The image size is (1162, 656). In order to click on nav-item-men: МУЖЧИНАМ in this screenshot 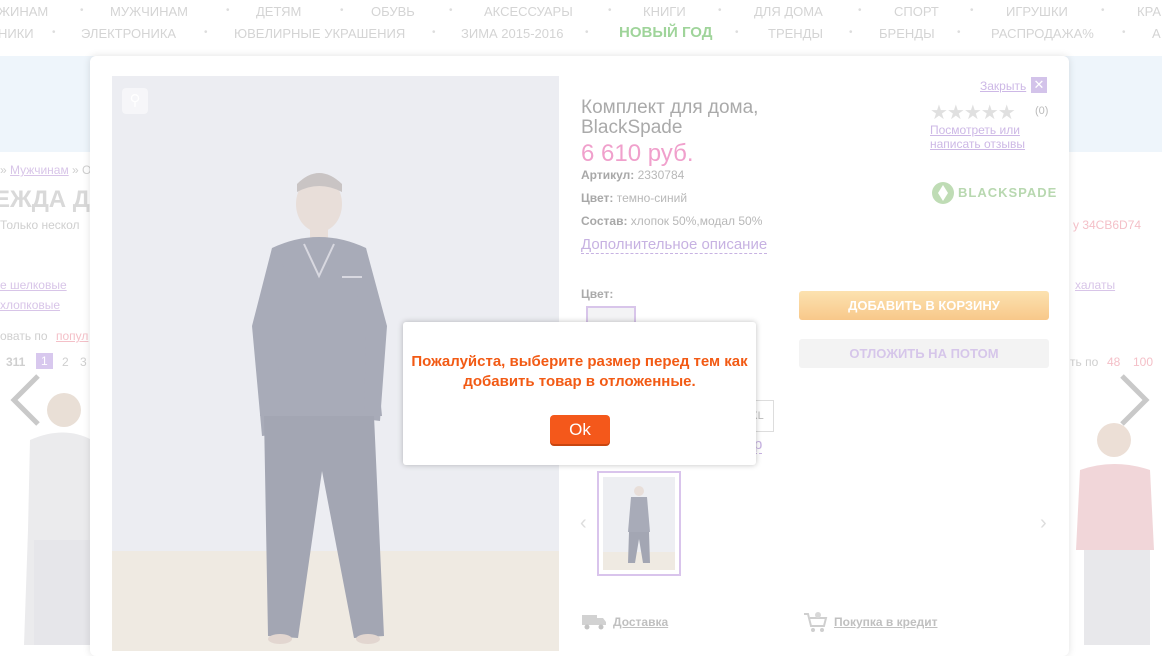, I will do `click(149, 11)`.